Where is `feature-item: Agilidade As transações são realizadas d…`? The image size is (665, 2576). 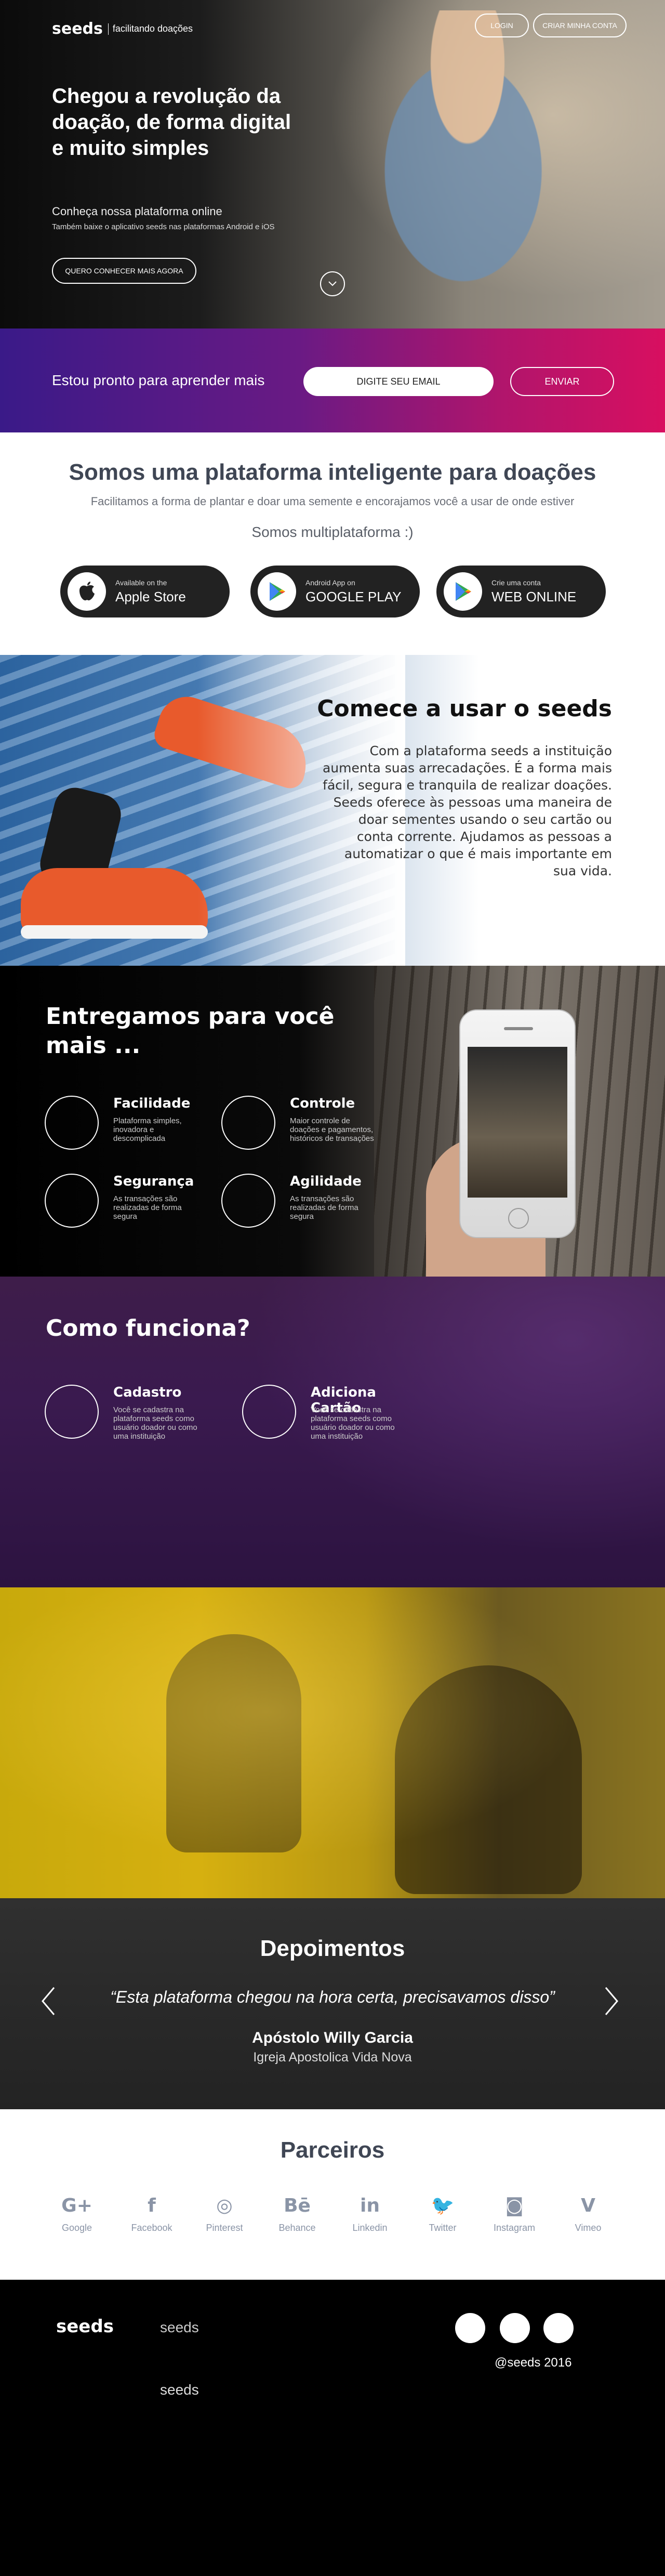
feature-item: Agilidade As transações são realizadas d… is located at coordinates (307, 1202).